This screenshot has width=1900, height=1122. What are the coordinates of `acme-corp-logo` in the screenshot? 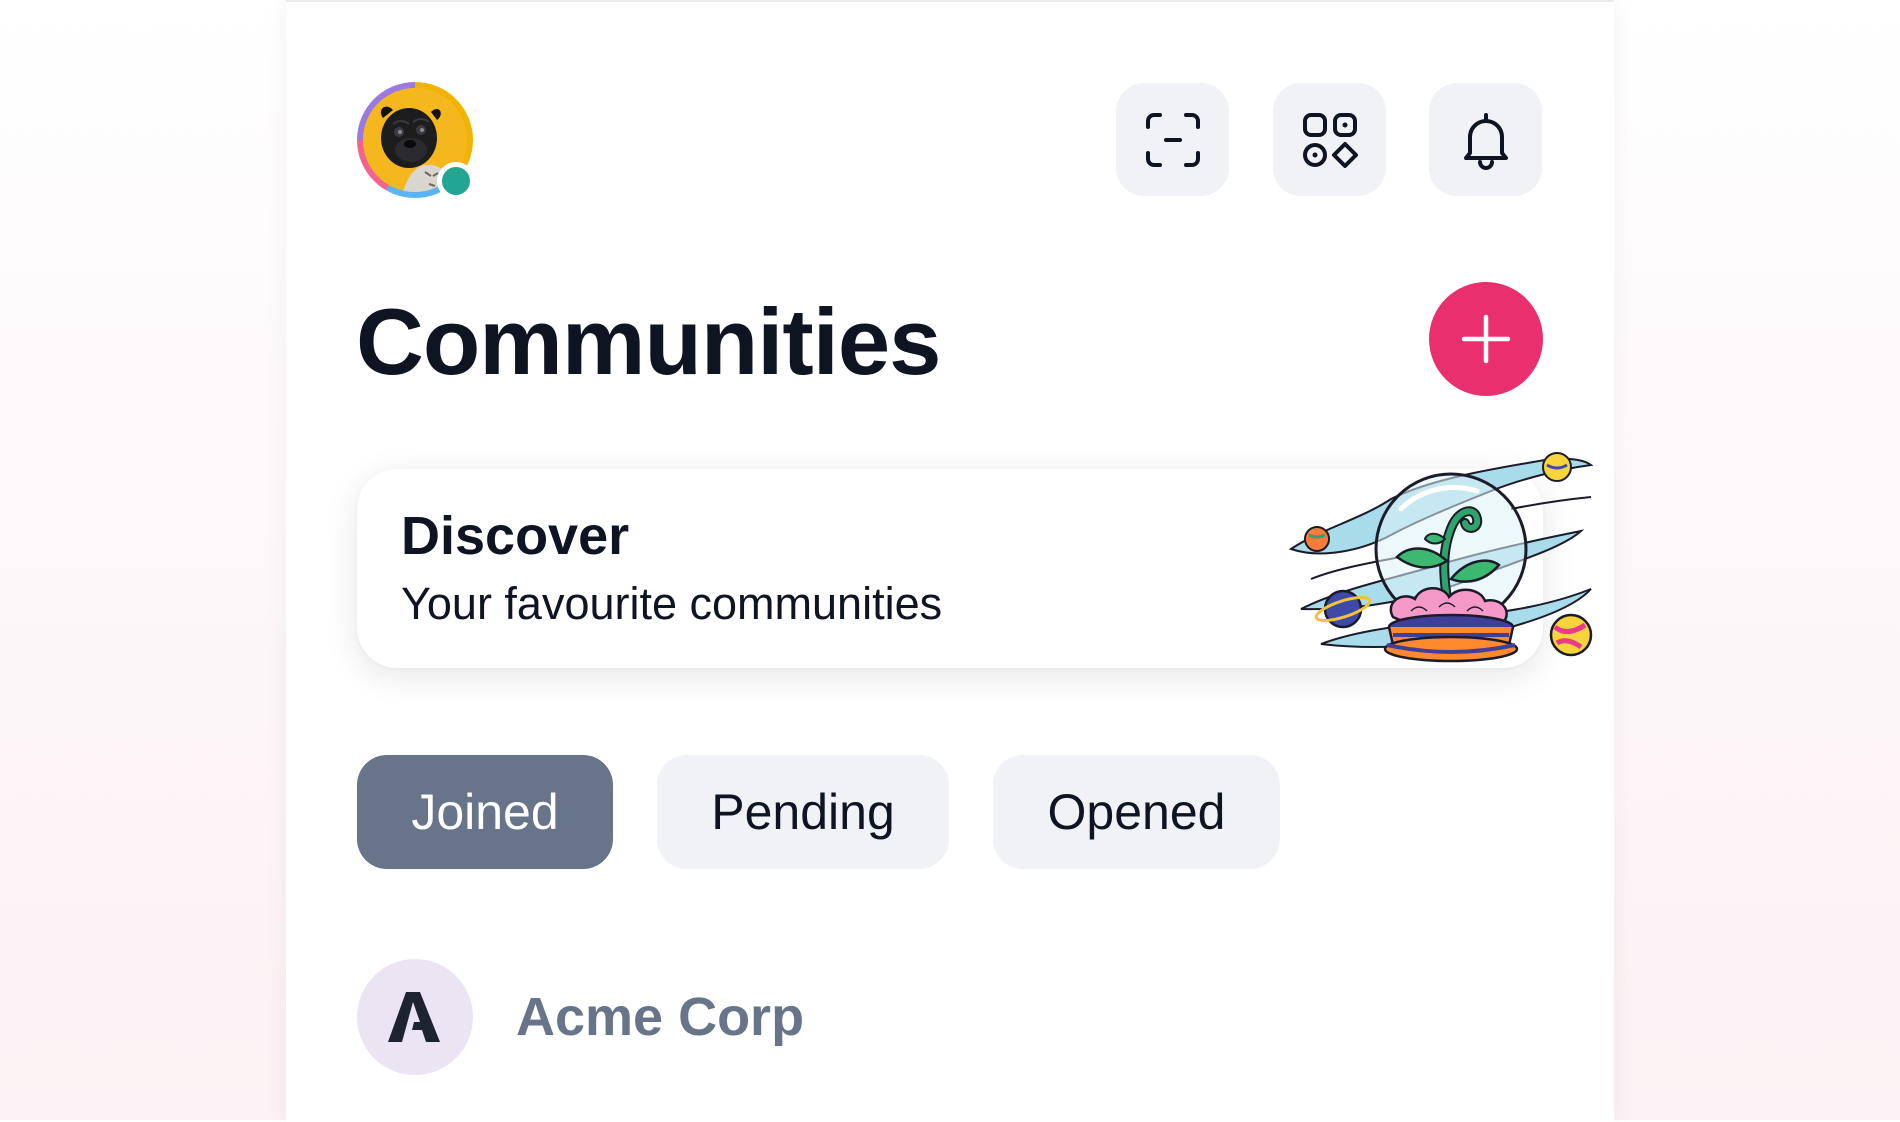 It's located at (415, 1017).